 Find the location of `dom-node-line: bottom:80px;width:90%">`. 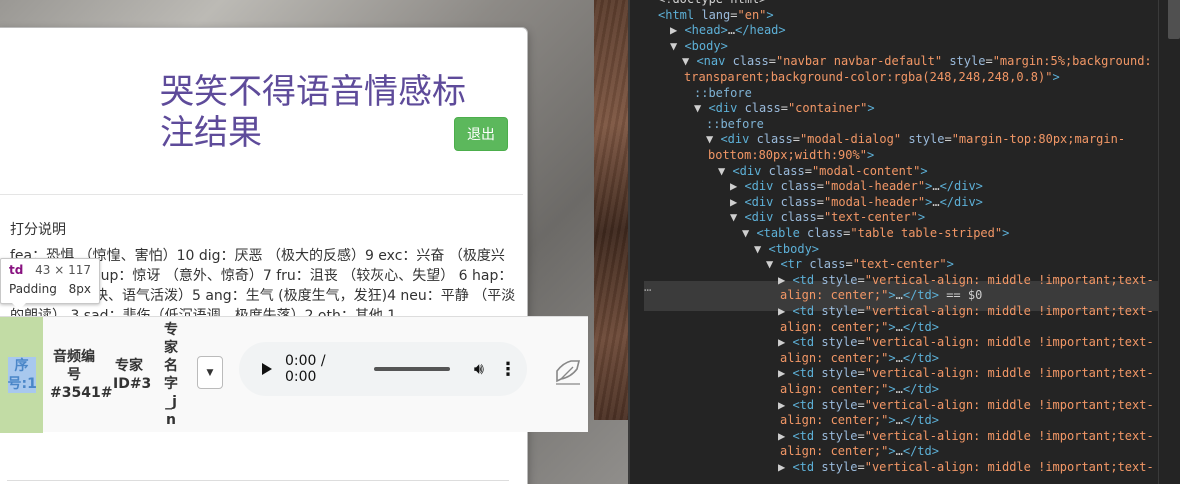

dom-node-line: bottom:80px;width:90%"> is located at coordinates (791, 155).